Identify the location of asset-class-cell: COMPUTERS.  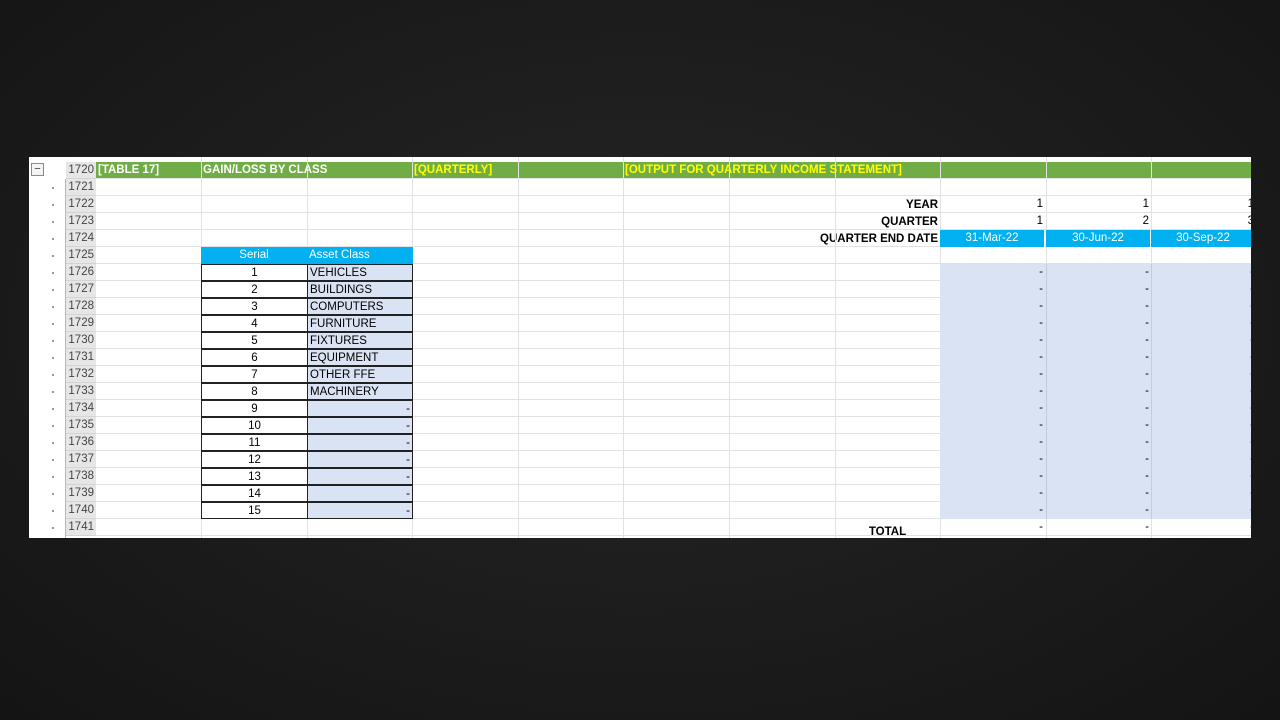
(360, 306).